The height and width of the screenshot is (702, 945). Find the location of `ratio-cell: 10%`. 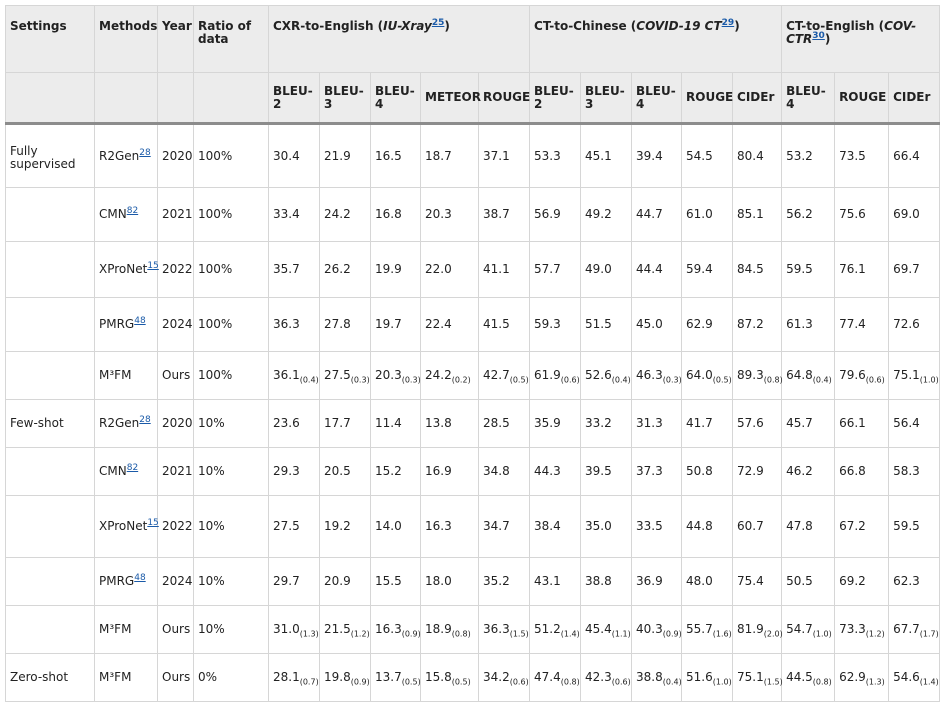

ratio-cell: 10% is located at coordinates (231, 581).